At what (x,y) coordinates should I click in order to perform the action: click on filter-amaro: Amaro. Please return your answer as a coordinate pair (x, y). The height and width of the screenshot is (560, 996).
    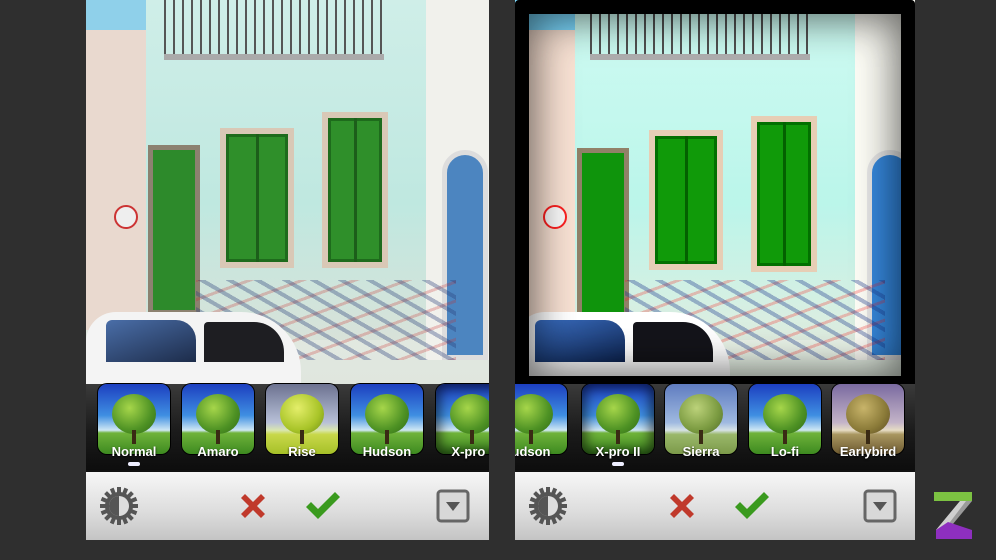
    Looking at the image, I should click on (218, 427).